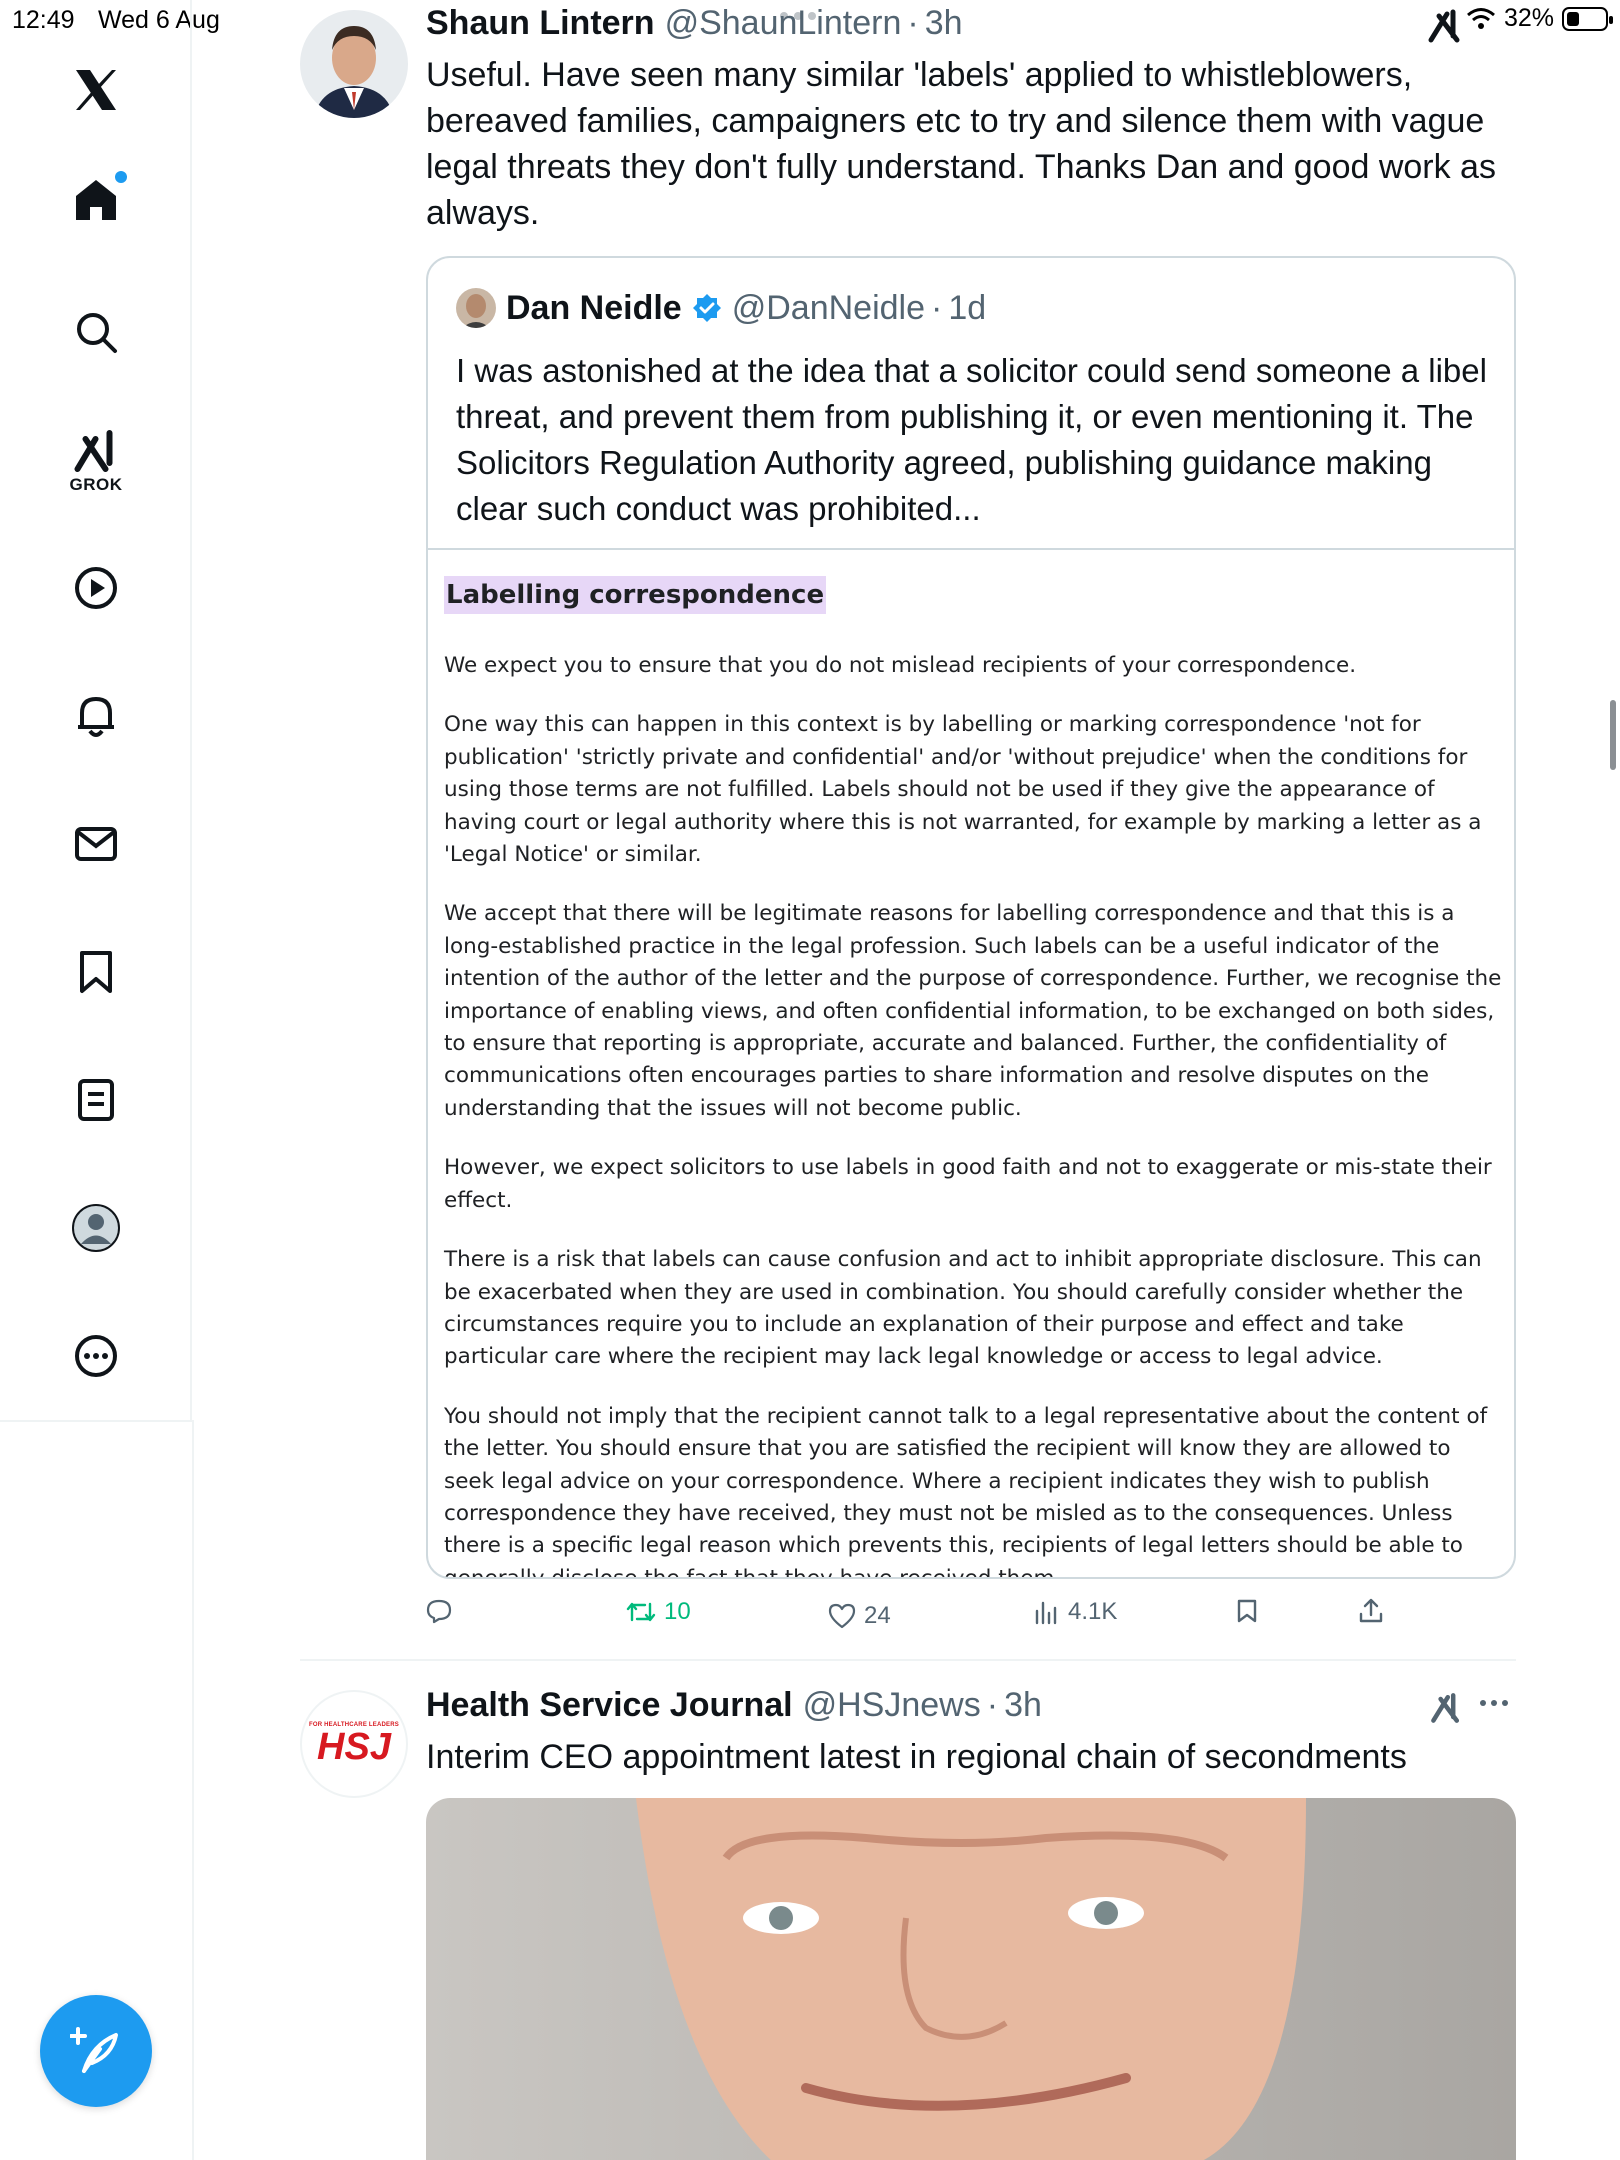  I want to click on retweet-count: 10, so click(677, 1611).